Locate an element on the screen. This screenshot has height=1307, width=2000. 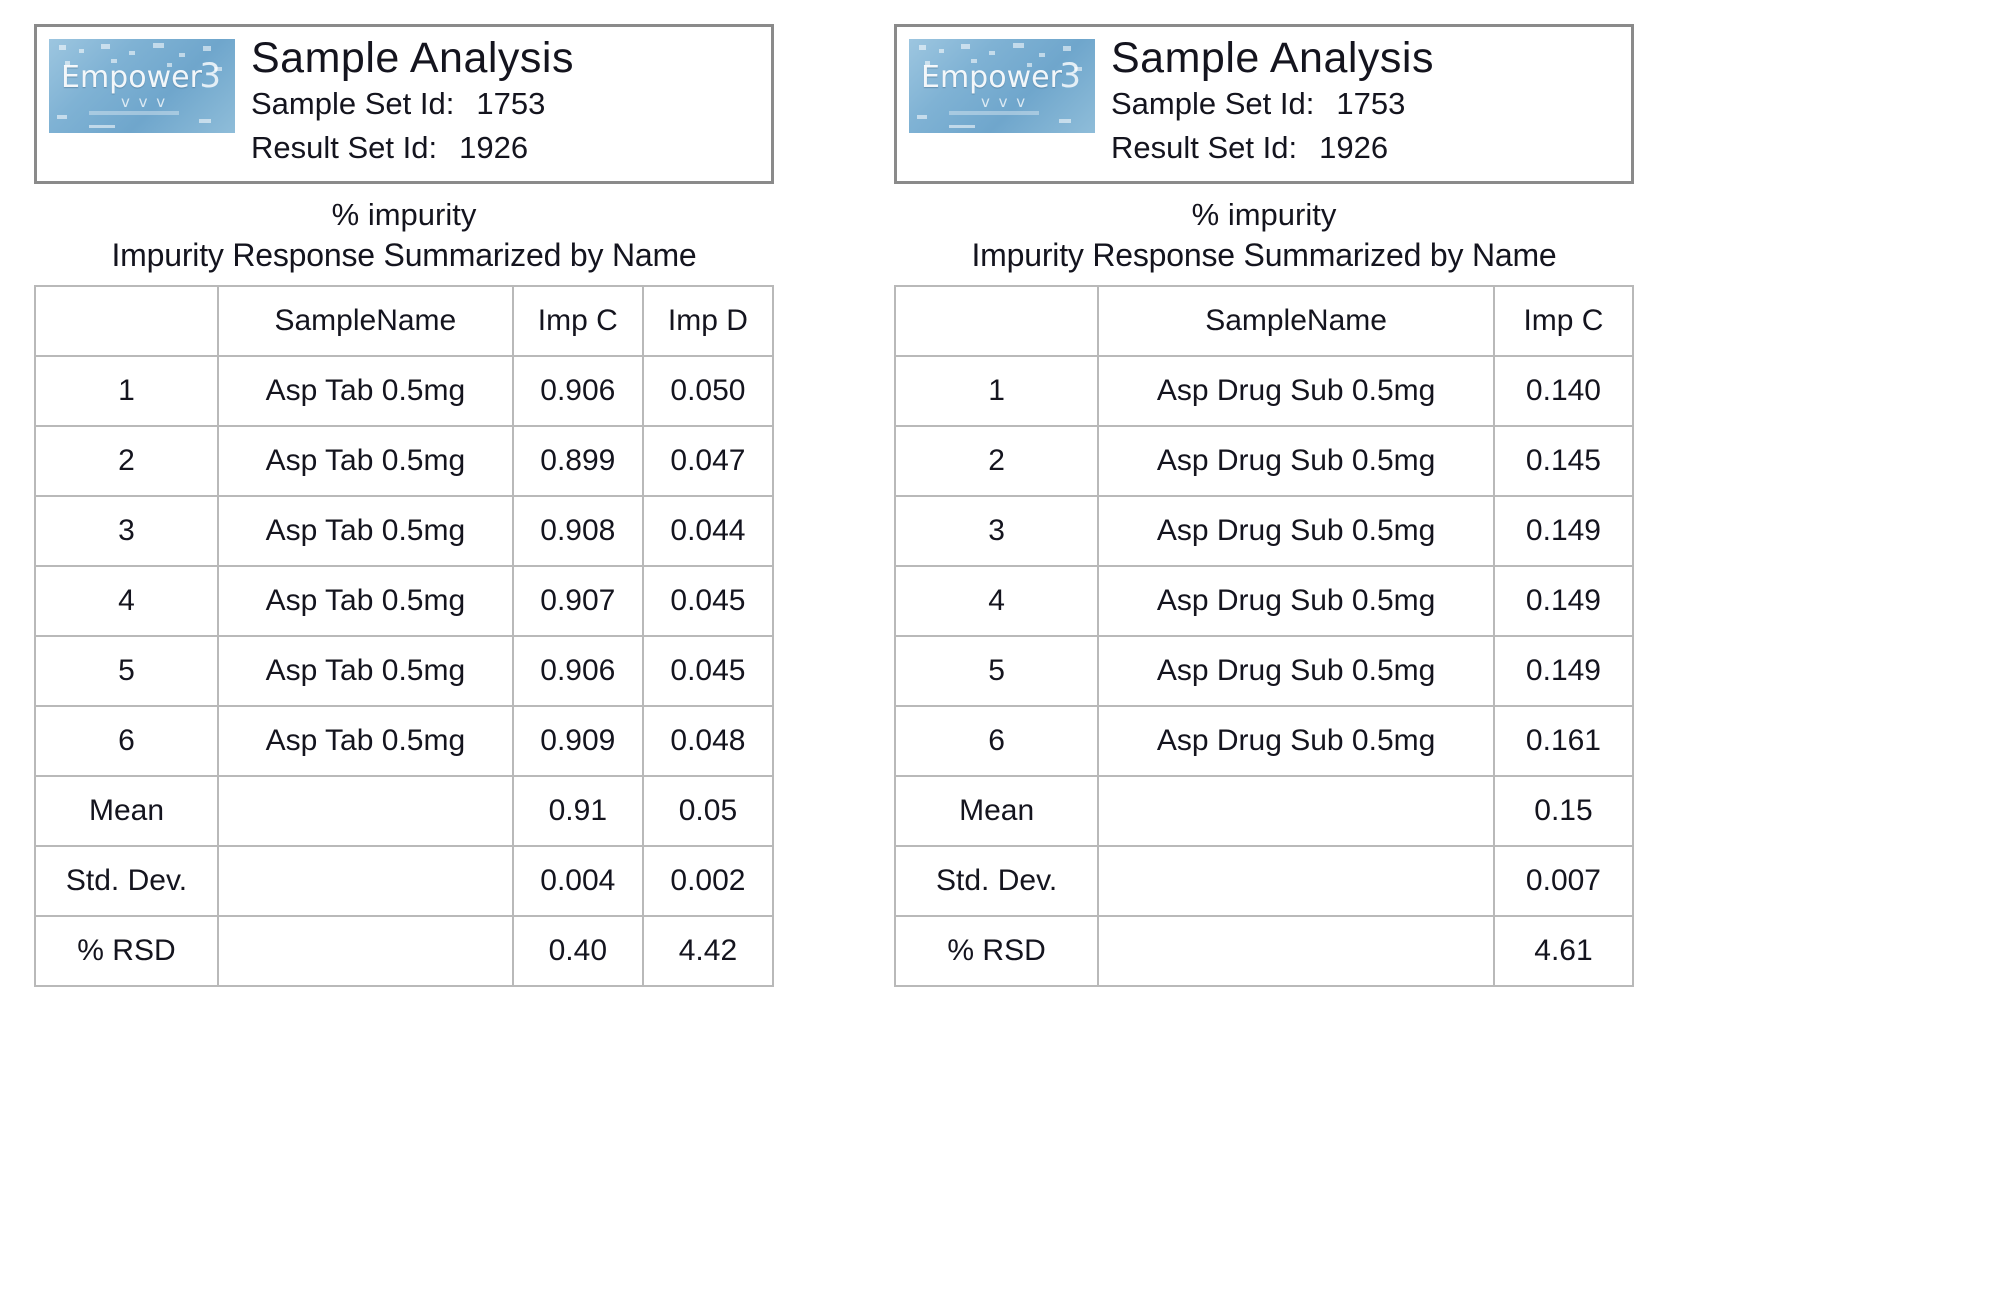
sample-set-id-label-right: Sample Set Id: is located at coordinates (1213, 103).